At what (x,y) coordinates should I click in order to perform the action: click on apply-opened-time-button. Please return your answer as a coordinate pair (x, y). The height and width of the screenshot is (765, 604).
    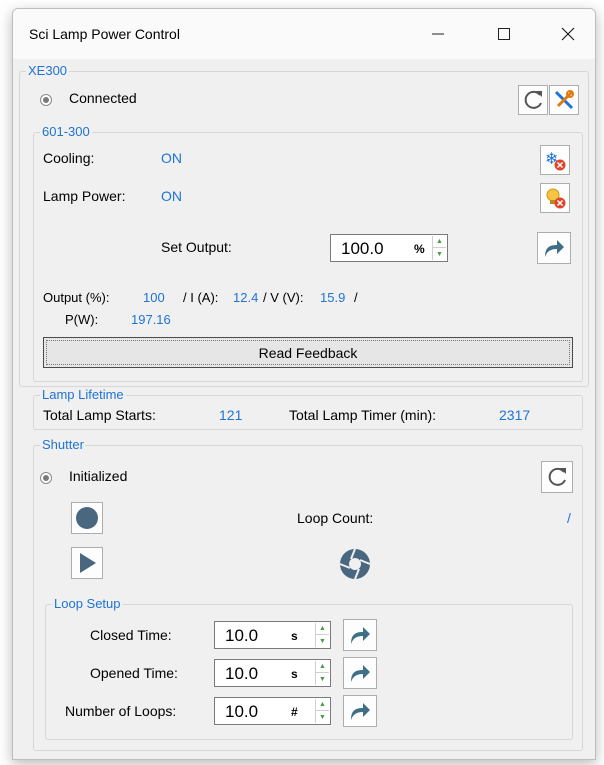
    Looking at the image, I should click on (360, 673).